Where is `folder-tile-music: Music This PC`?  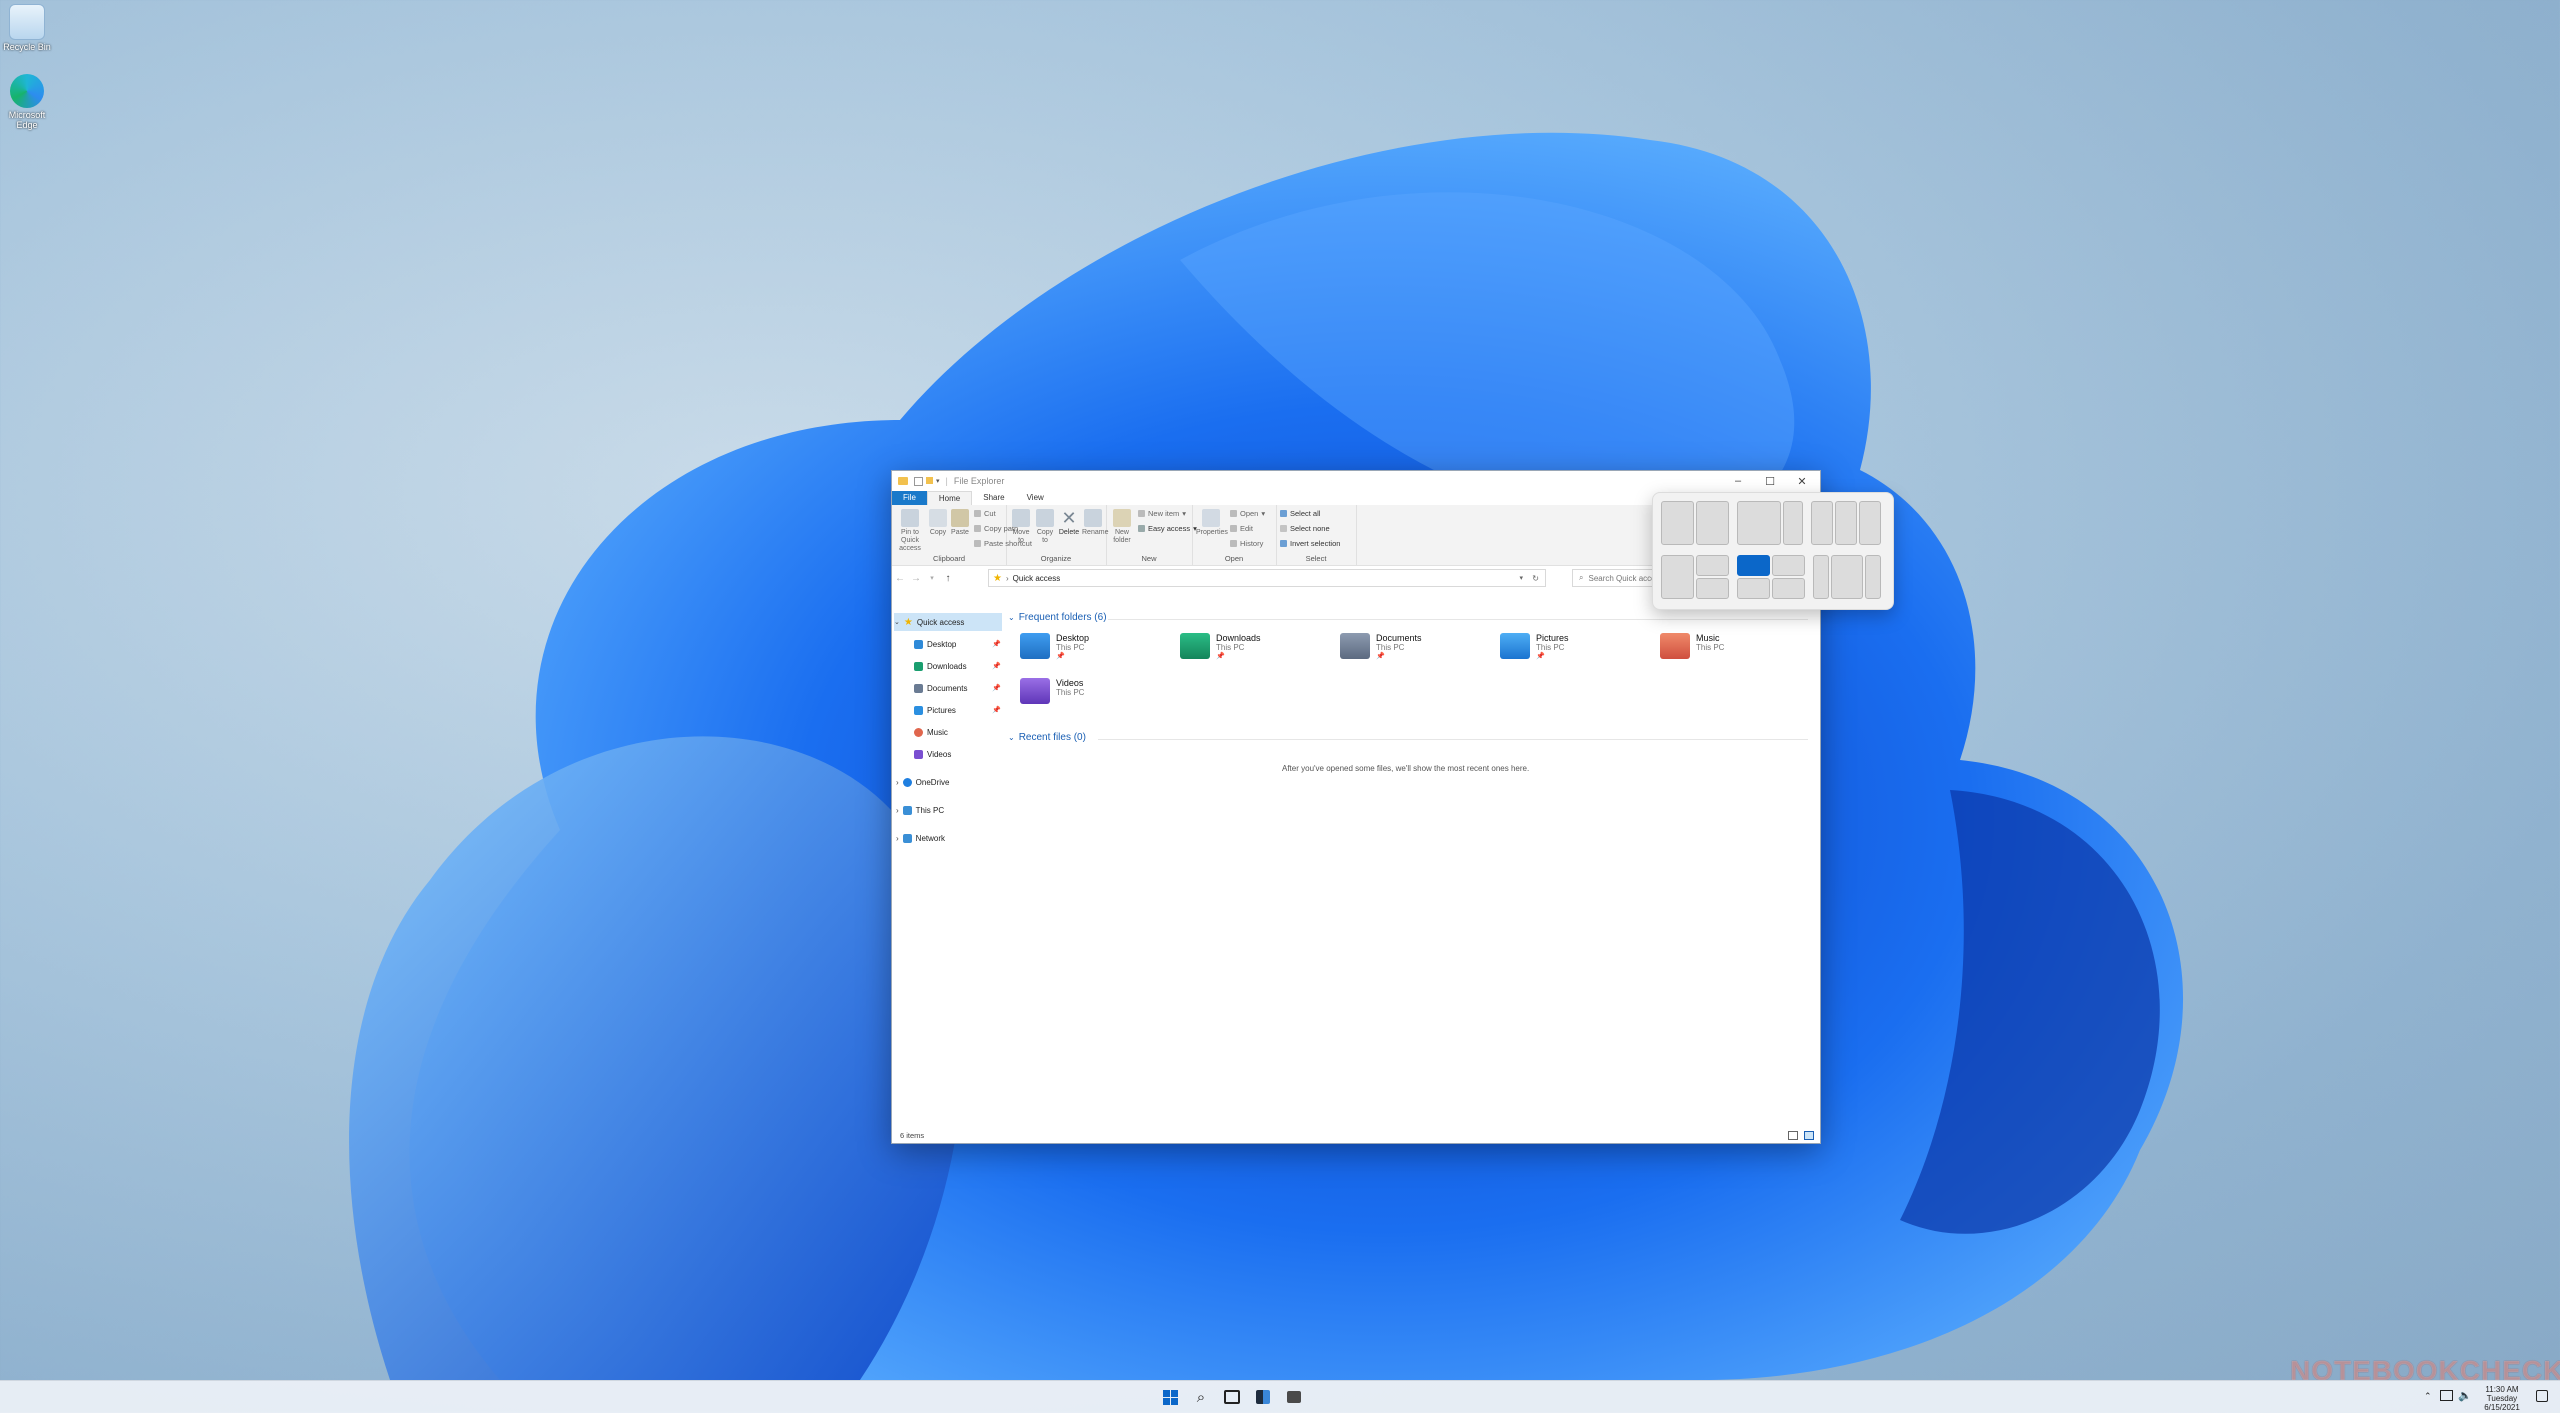 folder-tile-music: Music This PC is located at coordinates (1735, 653).